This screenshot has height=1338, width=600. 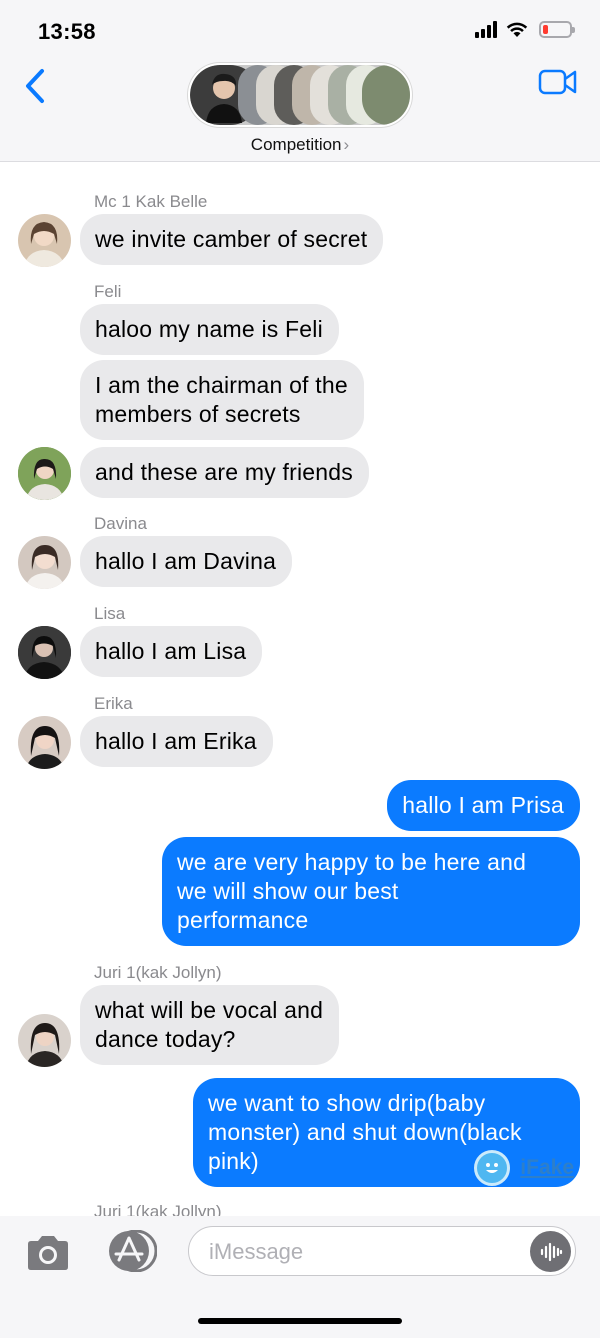 I want to click on chevron-right-icon: ›, so click(x=346, y=144).